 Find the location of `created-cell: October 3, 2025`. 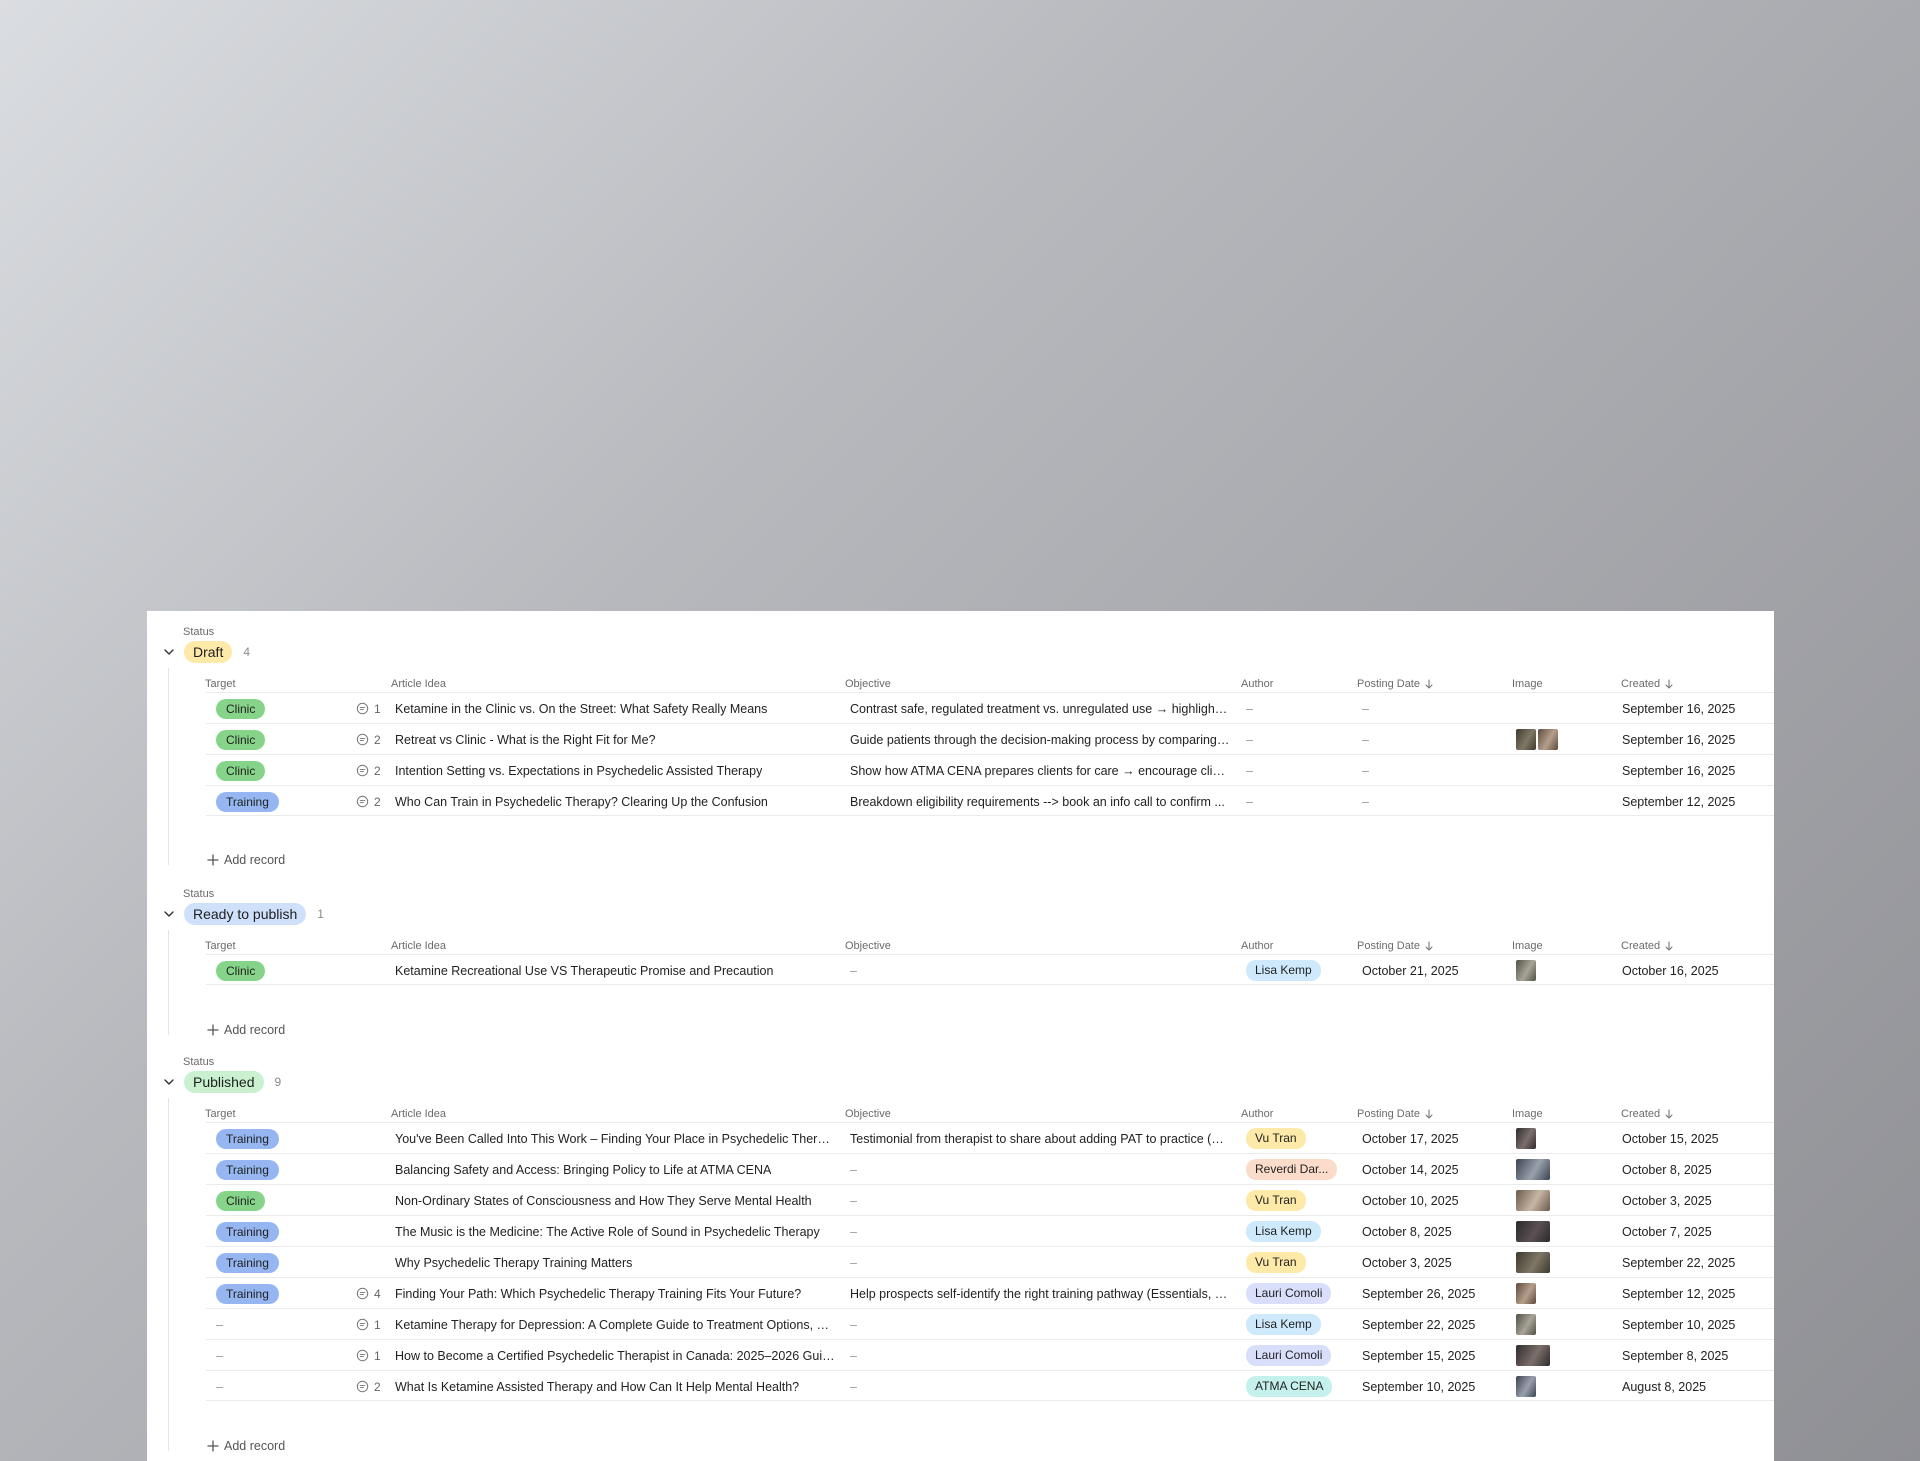

created-cell: October 3, 2025 is located at coordinates (1667, 1200).